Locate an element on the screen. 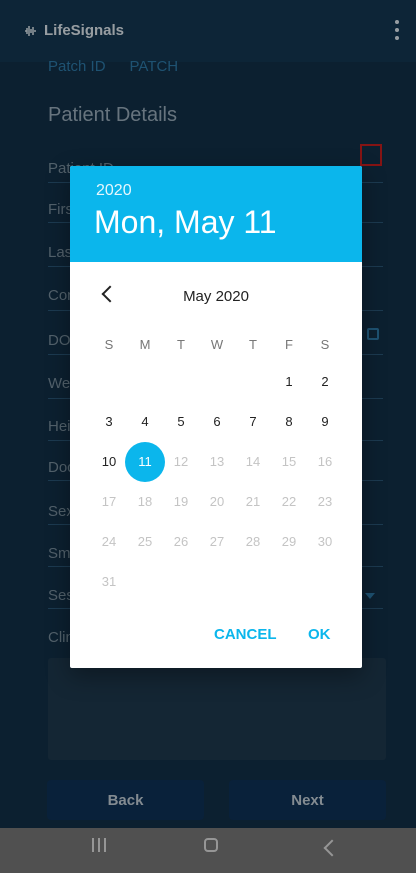 This screenshot has height=873, width=416. month-label: May 2020 is located at coordinates (216, 296).